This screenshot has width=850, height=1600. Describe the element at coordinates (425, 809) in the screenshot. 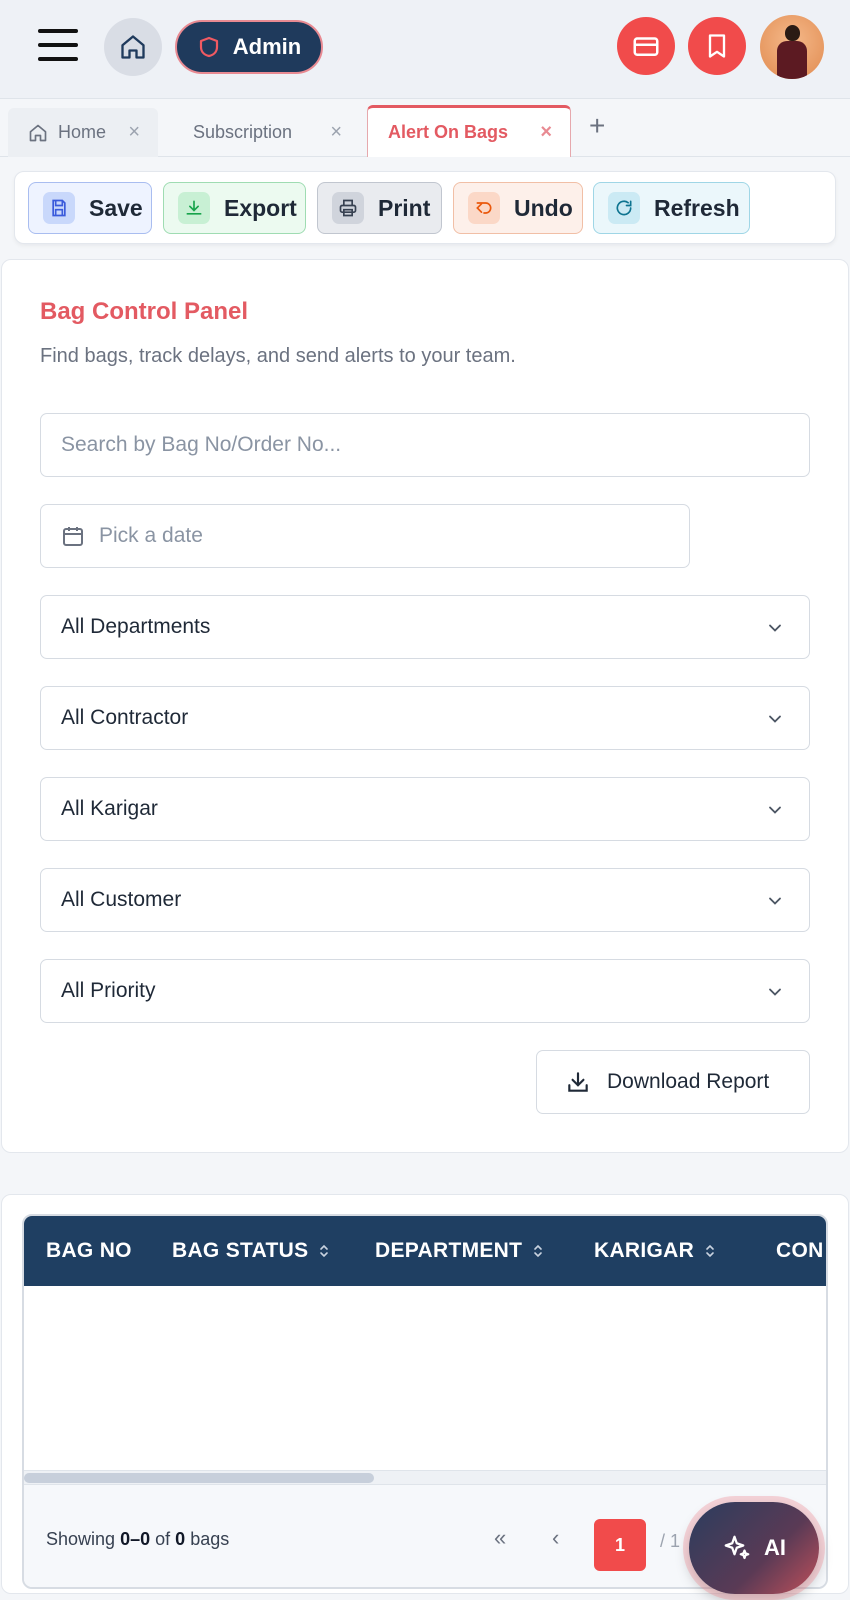

I see `karigar-select: All Karigar` at that location.